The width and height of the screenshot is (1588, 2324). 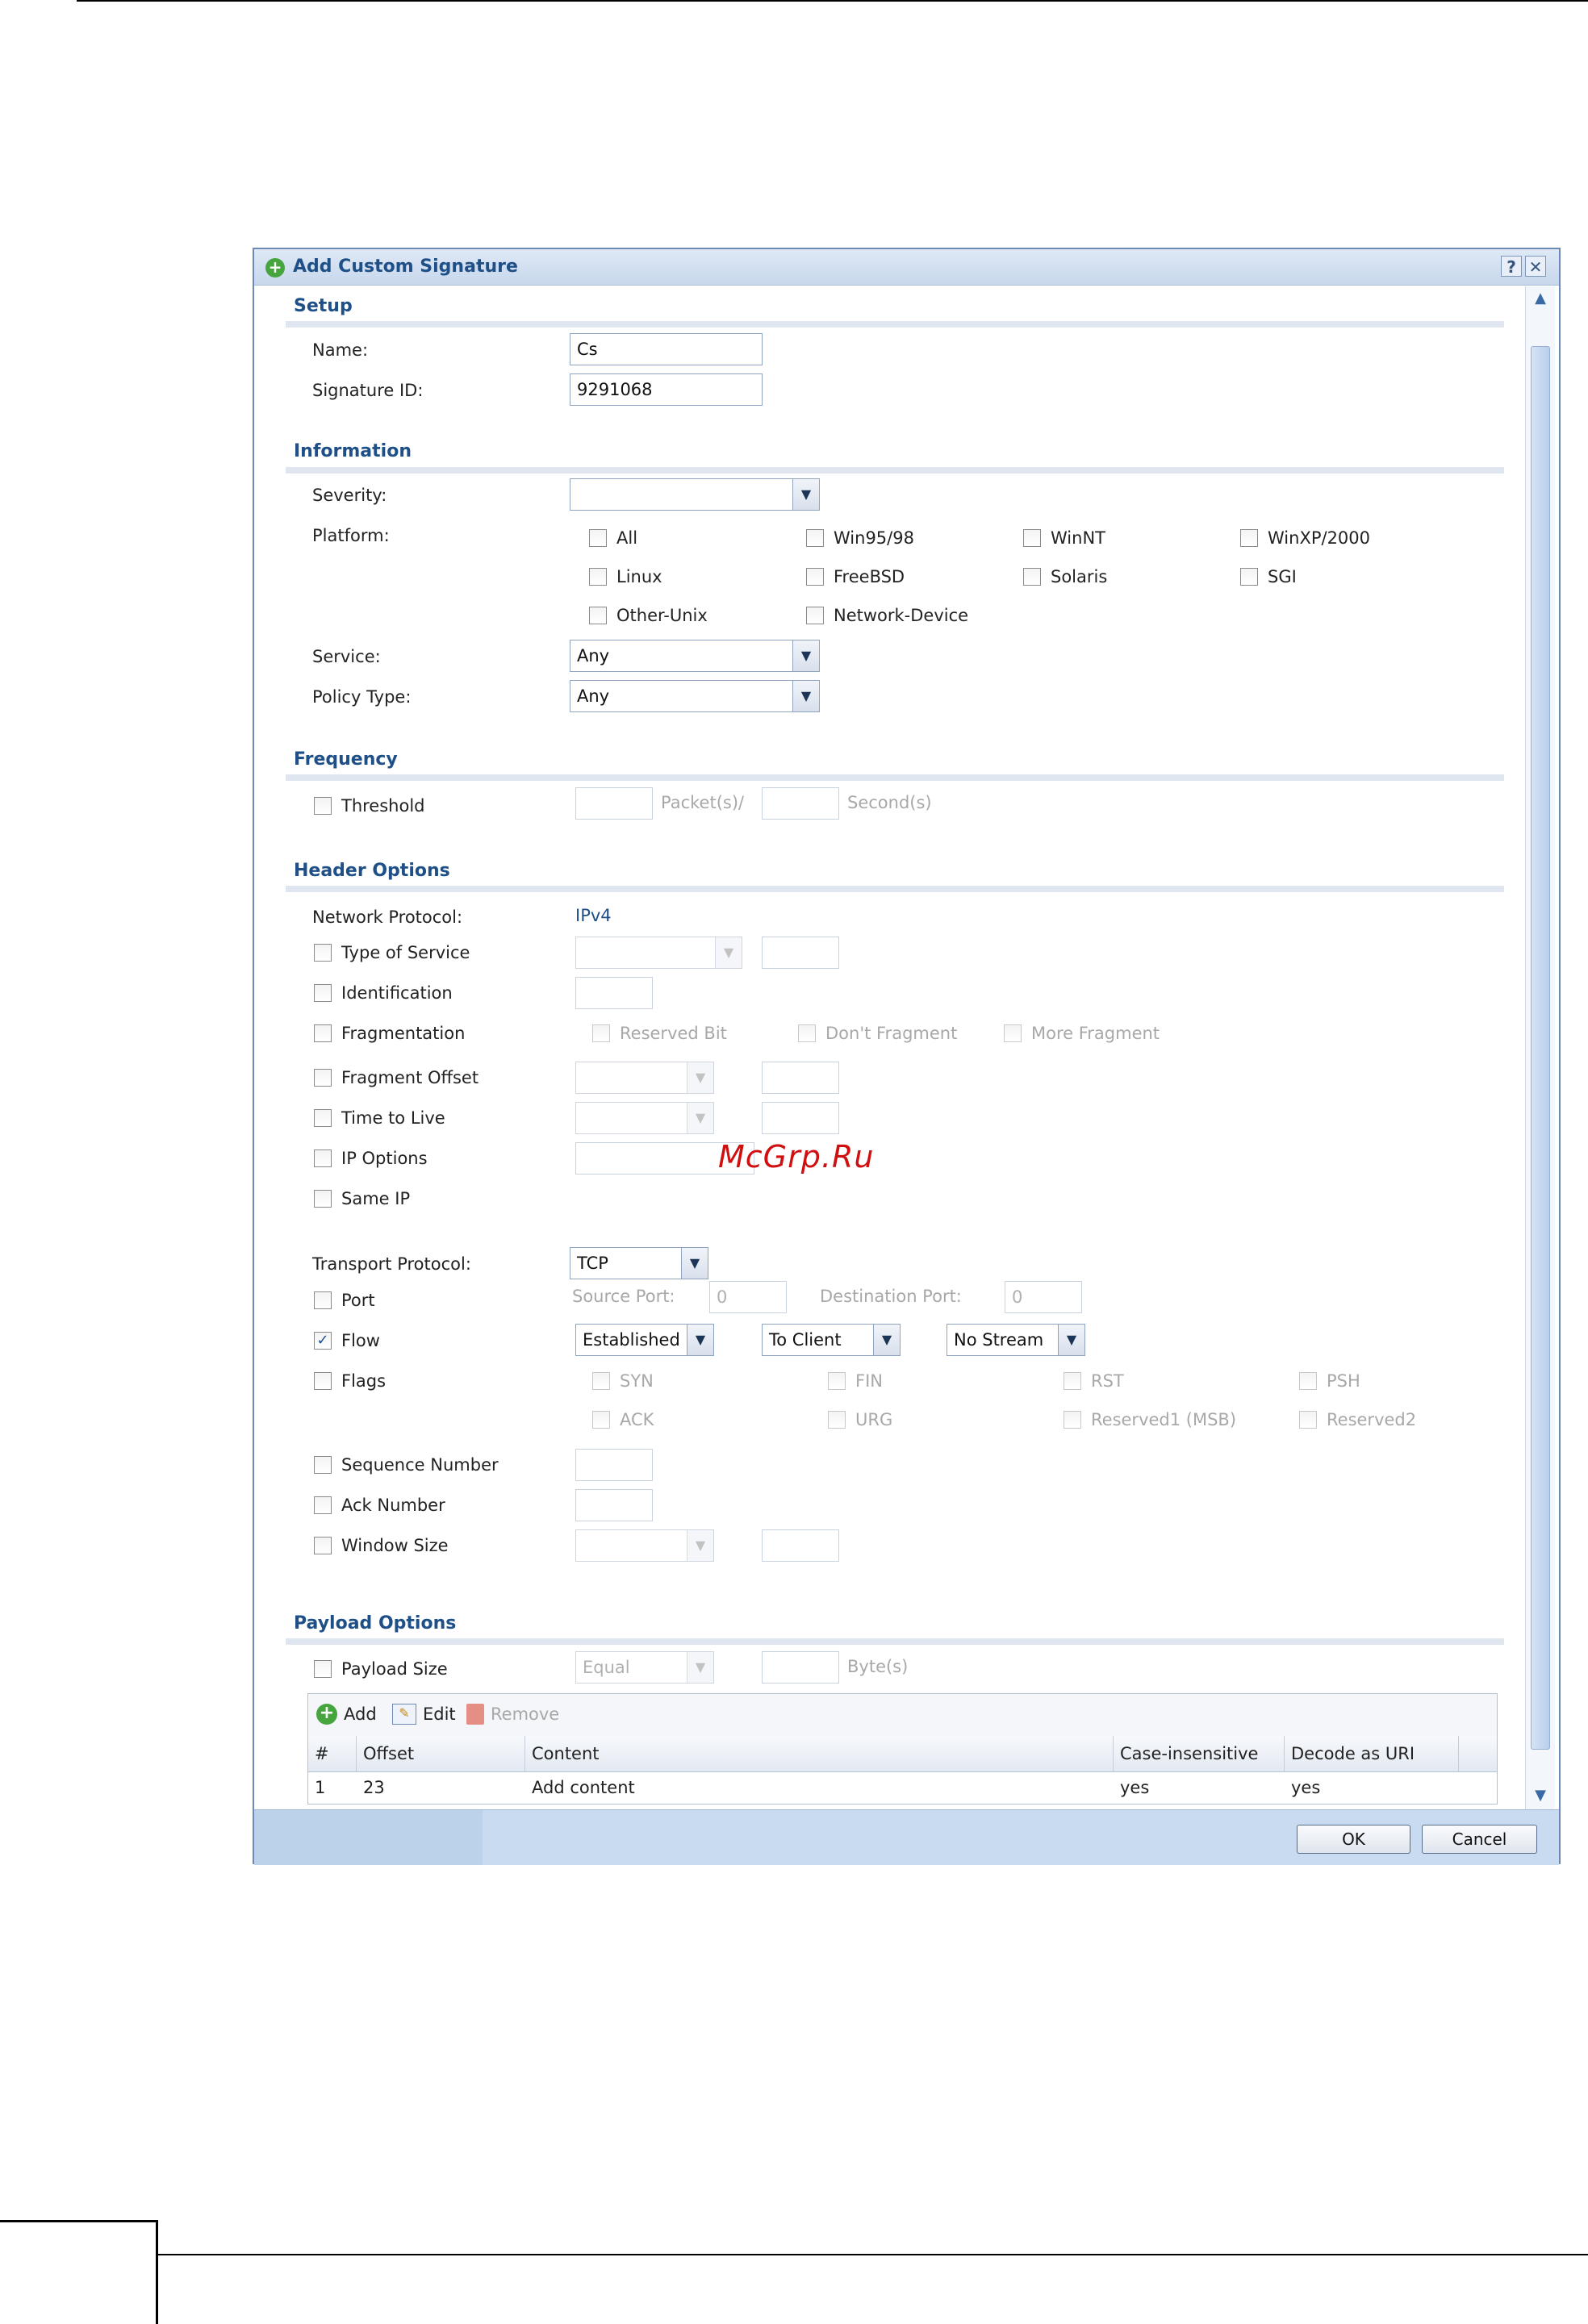 I want to click on platform-linux-checkbox, so click(x=598, y=577).